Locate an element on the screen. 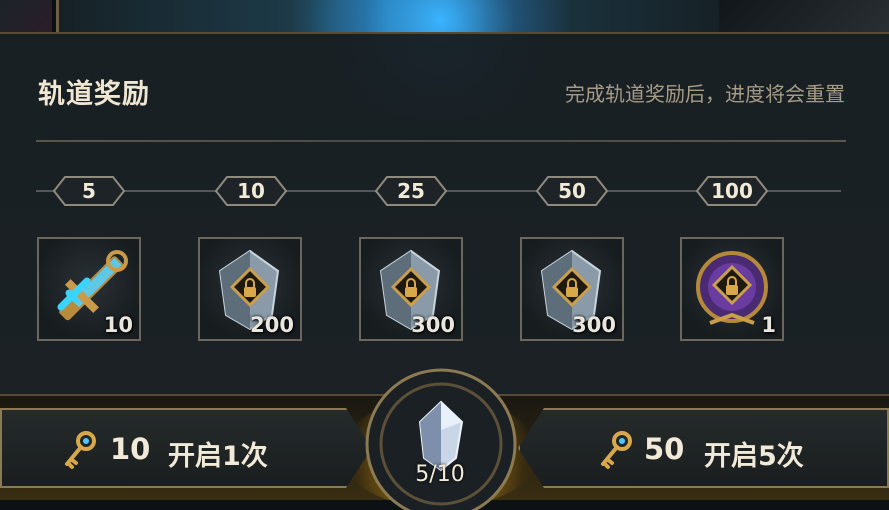 Image resolution: width=889 pixels, height=510 pixels. reward-count: 200 is located at coordinates (272, 325).